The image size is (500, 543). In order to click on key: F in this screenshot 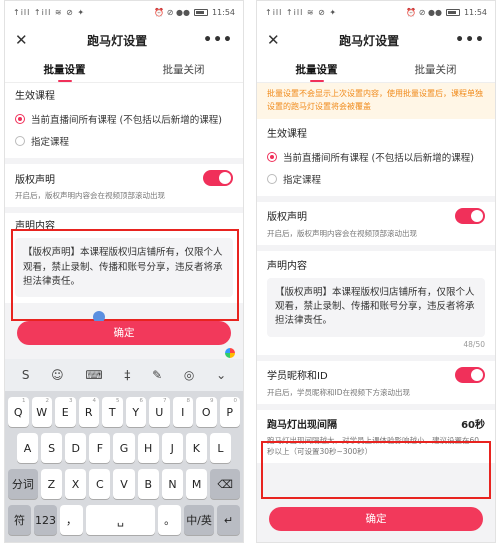, I will do `click(100, 448)`.